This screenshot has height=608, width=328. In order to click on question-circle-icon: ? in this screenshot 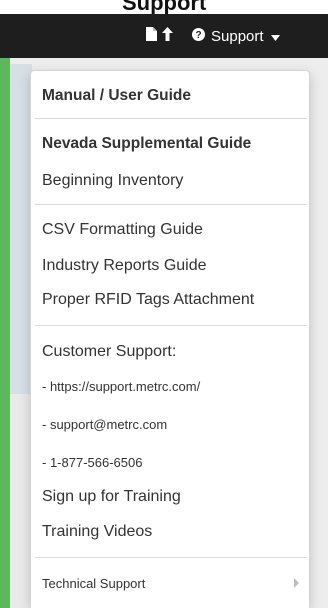, I will do `click(198, 36)`.